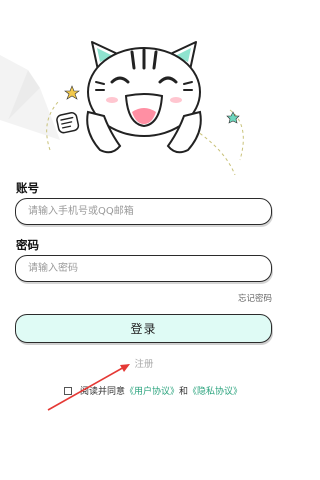 Image resolution: width=320 pixels, height=480 pixels. I want to click on password-input, so click(143, 268).